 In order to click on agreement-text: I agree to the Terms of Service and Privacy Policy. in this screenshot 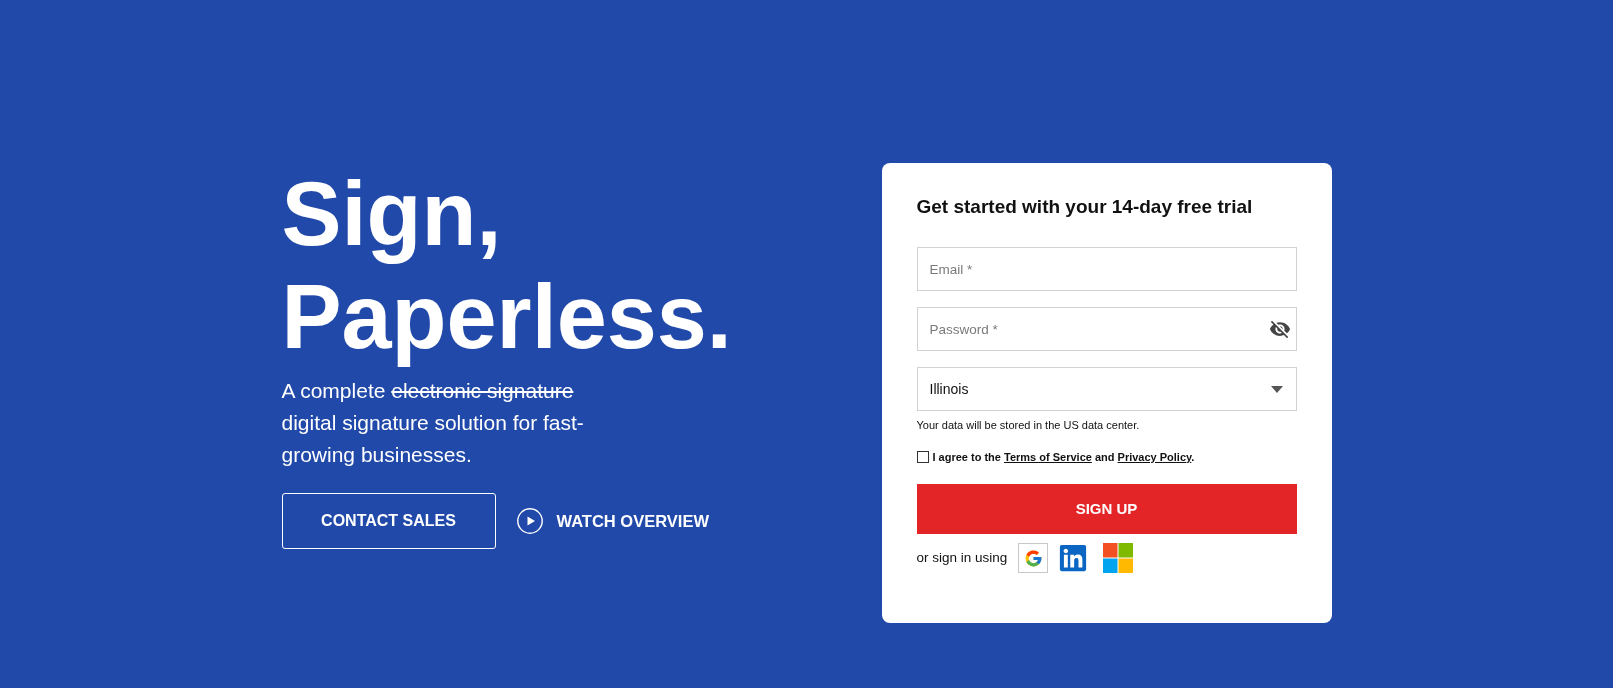, I will do `click(1063, 457)`.